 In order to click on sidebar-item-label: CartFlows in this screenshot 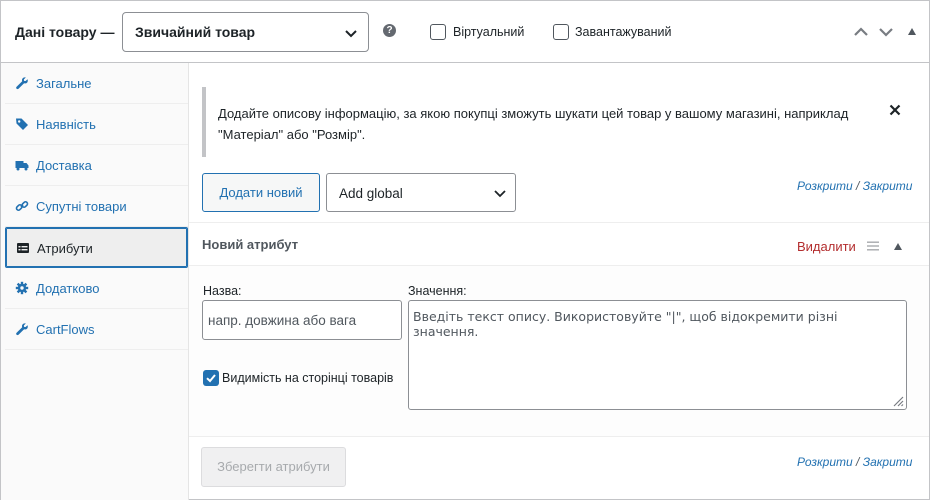, I will do `click(65, 329)`.